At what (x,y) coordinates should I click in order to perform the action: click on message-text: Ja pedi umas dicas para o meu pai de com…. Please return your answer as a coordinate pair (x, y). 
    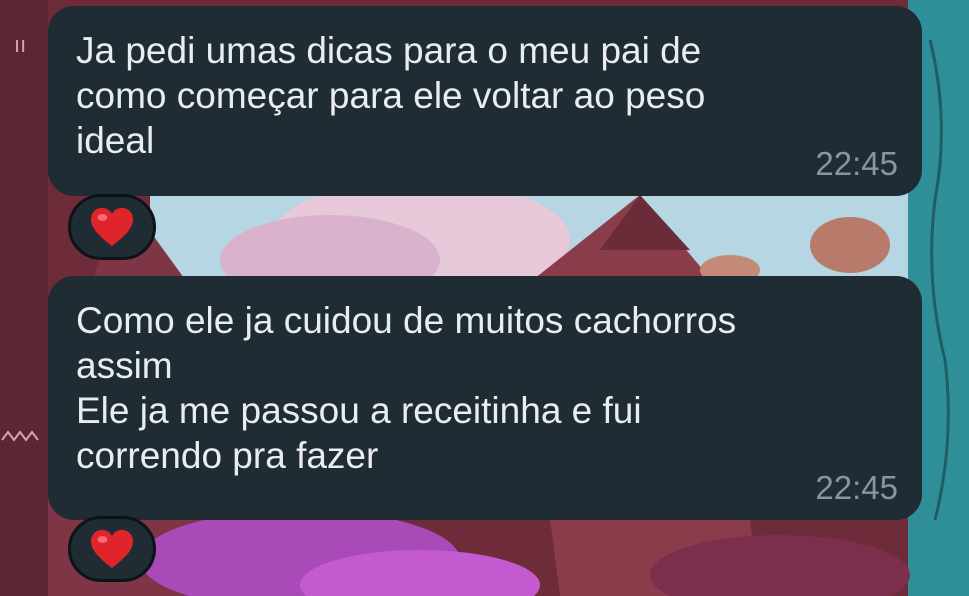
    Looking at the image, I should click on (391, 95).